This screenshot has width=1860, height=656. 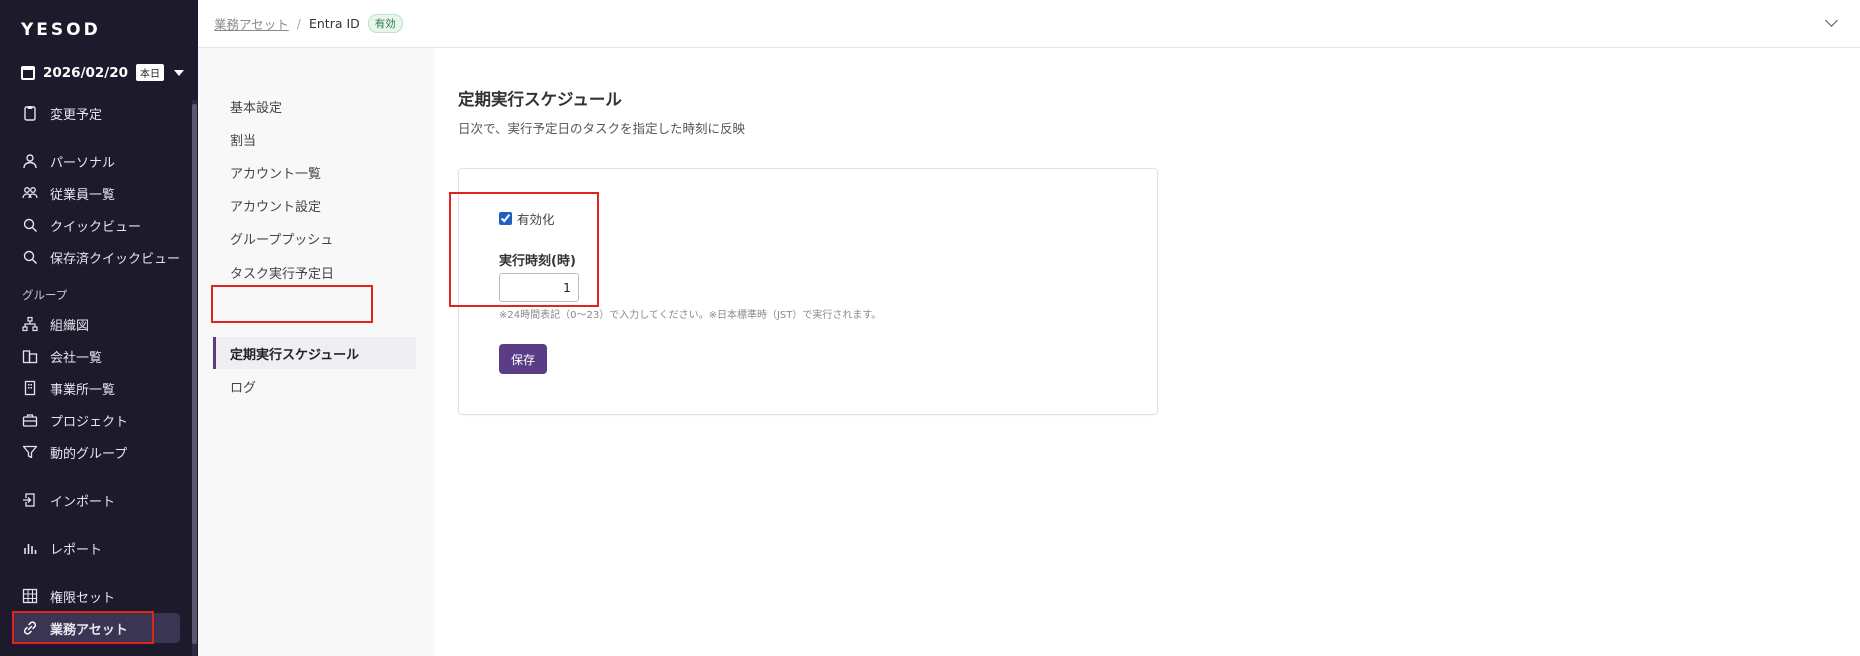 I want to click on subnav-item-periodic-schedule: 定期実行スケジュール, so click(x=294, y=353).